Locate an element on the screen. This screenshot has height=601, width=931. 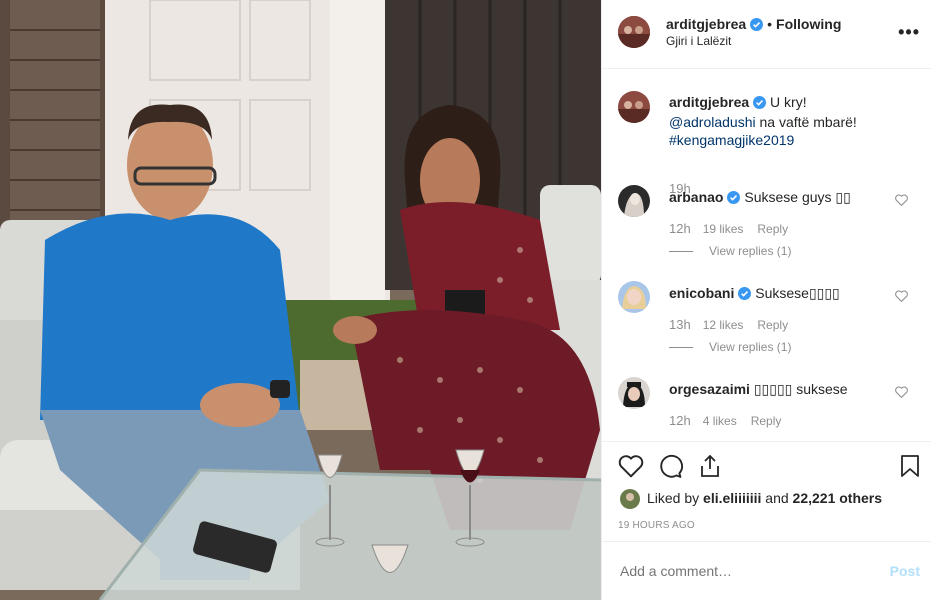
liked-by-and: and is located at coordinates (777, 498).